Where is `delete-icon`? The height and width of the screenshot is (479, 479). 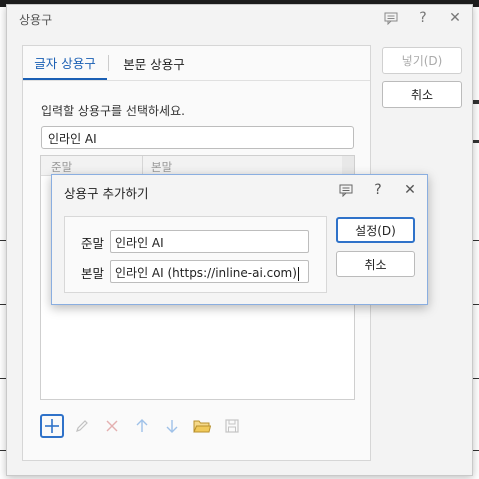
delete-icon is located at coordinates (112, 426).